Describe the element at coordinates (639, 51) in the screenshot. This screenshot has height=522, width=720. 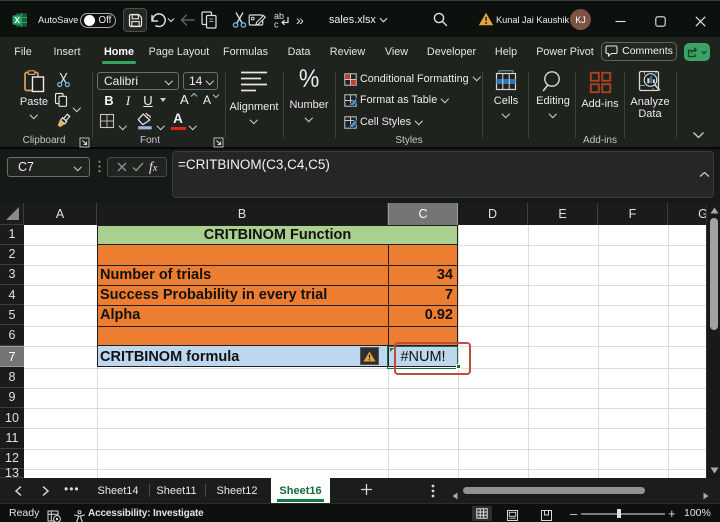
I see `comments-button: Comments` at that location.